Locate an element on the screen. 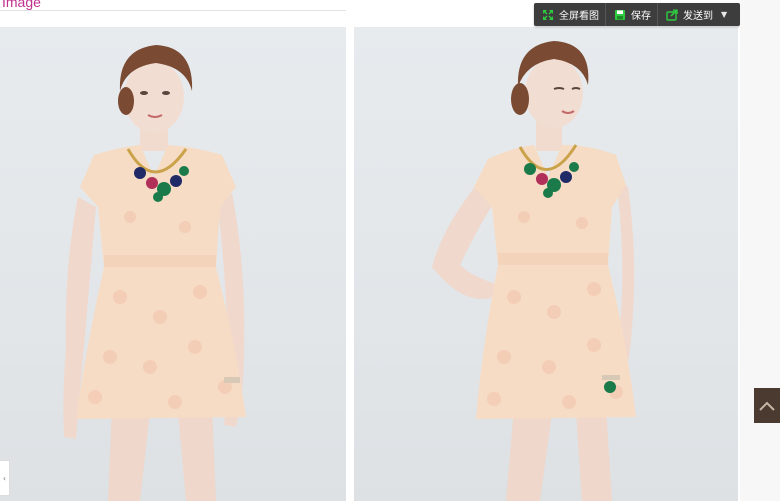 Image resolution: width=780 pixels, height=501 pixels. send-to-label: 发送到 is located at coordinates (698, 16).